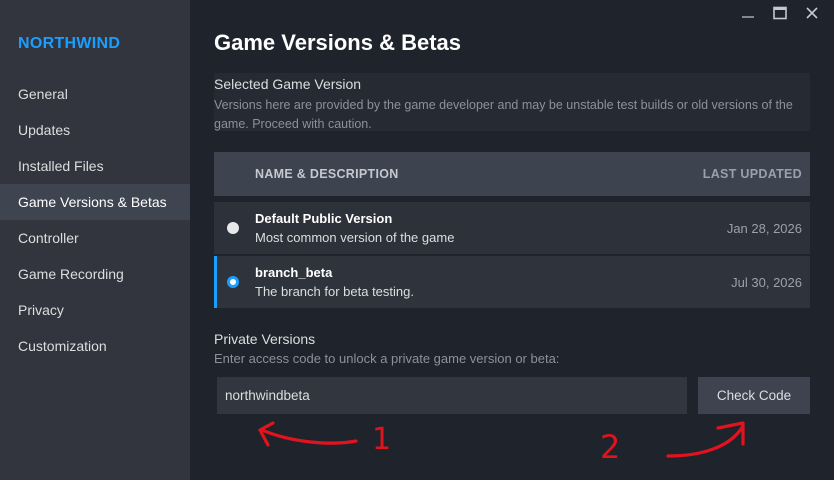  Describe the element at coordinates (95, 202) in the screenshot. I see `sidebar-item-game-versions-betas: Game Versions & Betas` at that location.